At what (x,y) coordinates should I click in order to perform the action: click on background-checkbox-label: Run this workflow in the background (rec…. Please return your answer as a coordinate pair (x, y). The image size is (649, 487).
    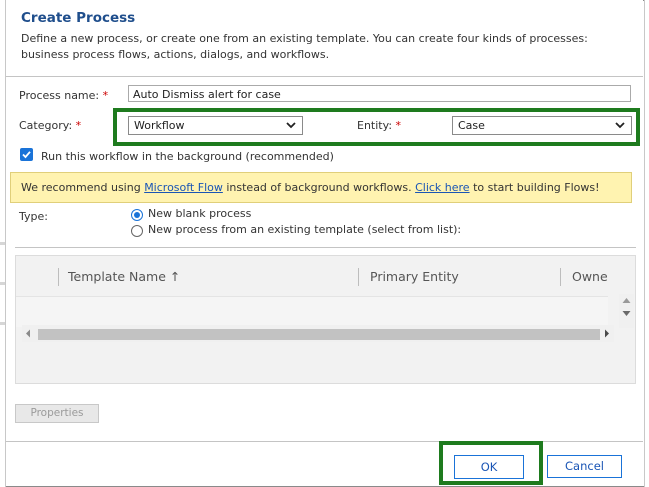
    Looking at the image, I should click on (187, 156).